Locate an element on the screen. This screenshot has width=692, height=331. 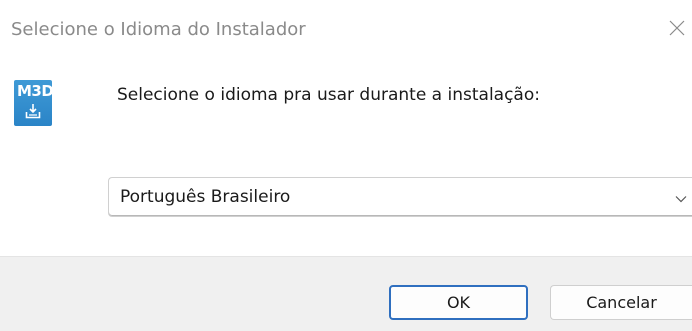
close-icon is located at coordinates (677, 30).